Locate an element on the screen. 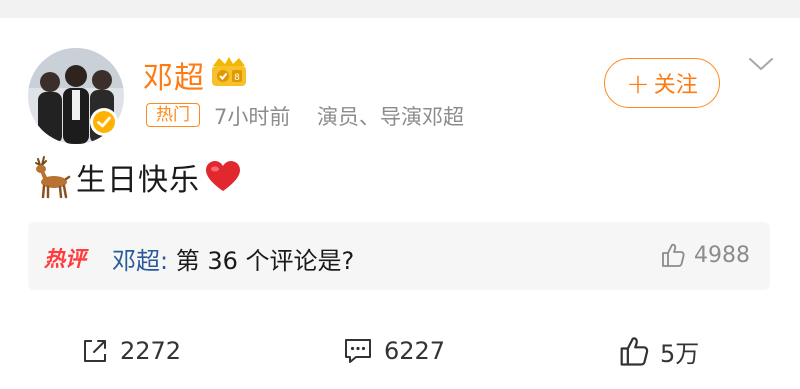  svg-text: 8 is located at coordinates (237, 78).